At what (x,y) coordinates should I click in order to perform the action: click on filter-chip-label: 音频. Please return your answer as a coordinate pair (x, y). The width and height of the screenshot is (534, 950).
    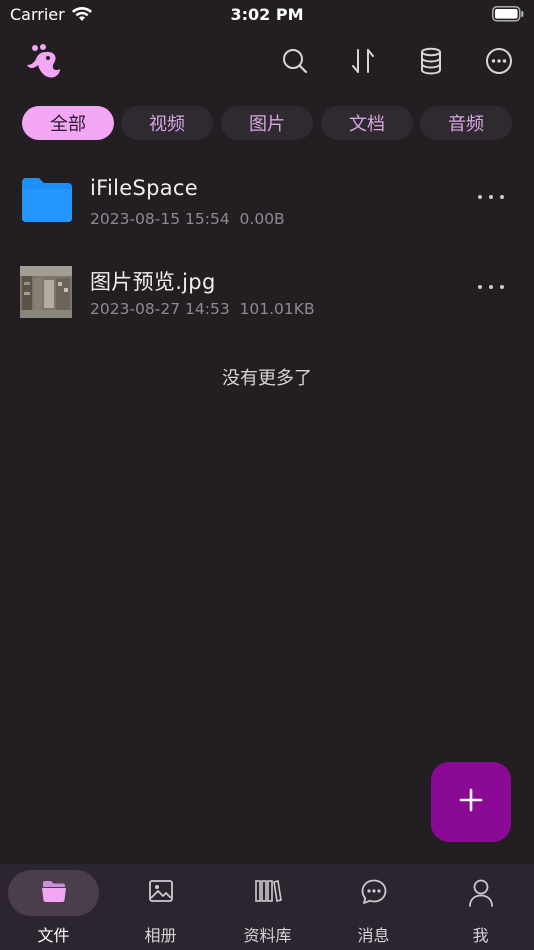
    Looking at the image, I should click on (466, 124).